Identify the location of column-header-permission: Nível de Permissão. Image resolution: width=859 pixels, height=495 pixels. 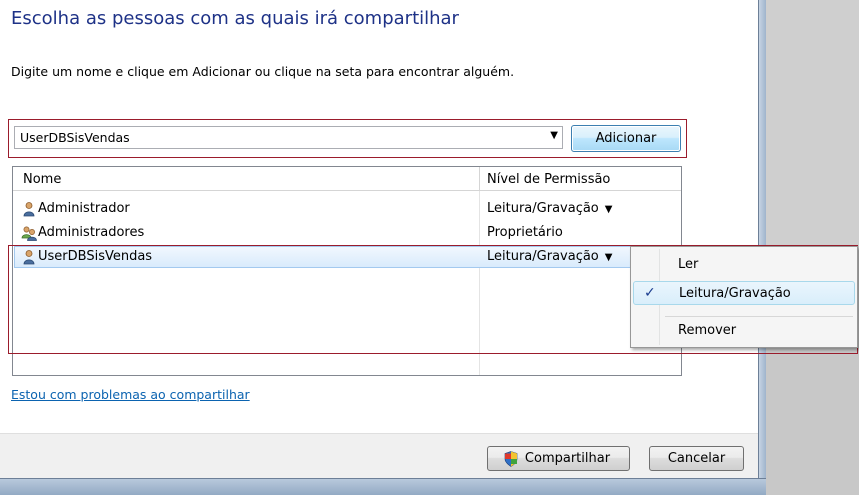
(548, 179).